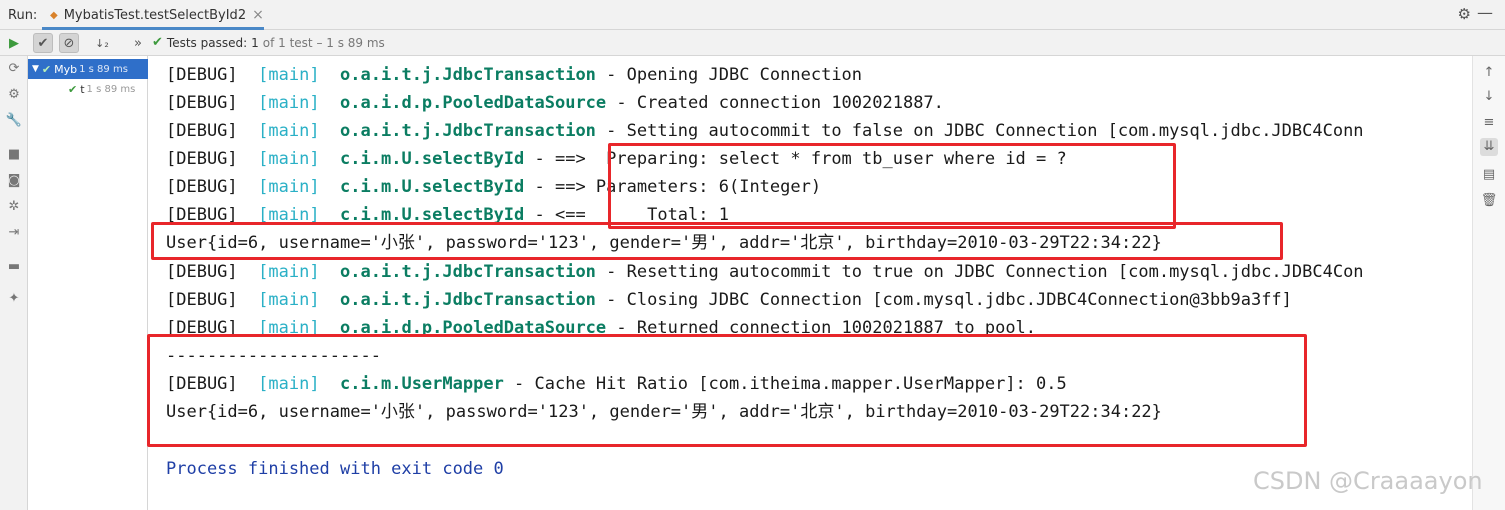 The width and height of the screenshot is (1505, 510). Describe the element at coordinates (1489, 201) in the screenshot. I see `trash-icon: 🗑` at that location.